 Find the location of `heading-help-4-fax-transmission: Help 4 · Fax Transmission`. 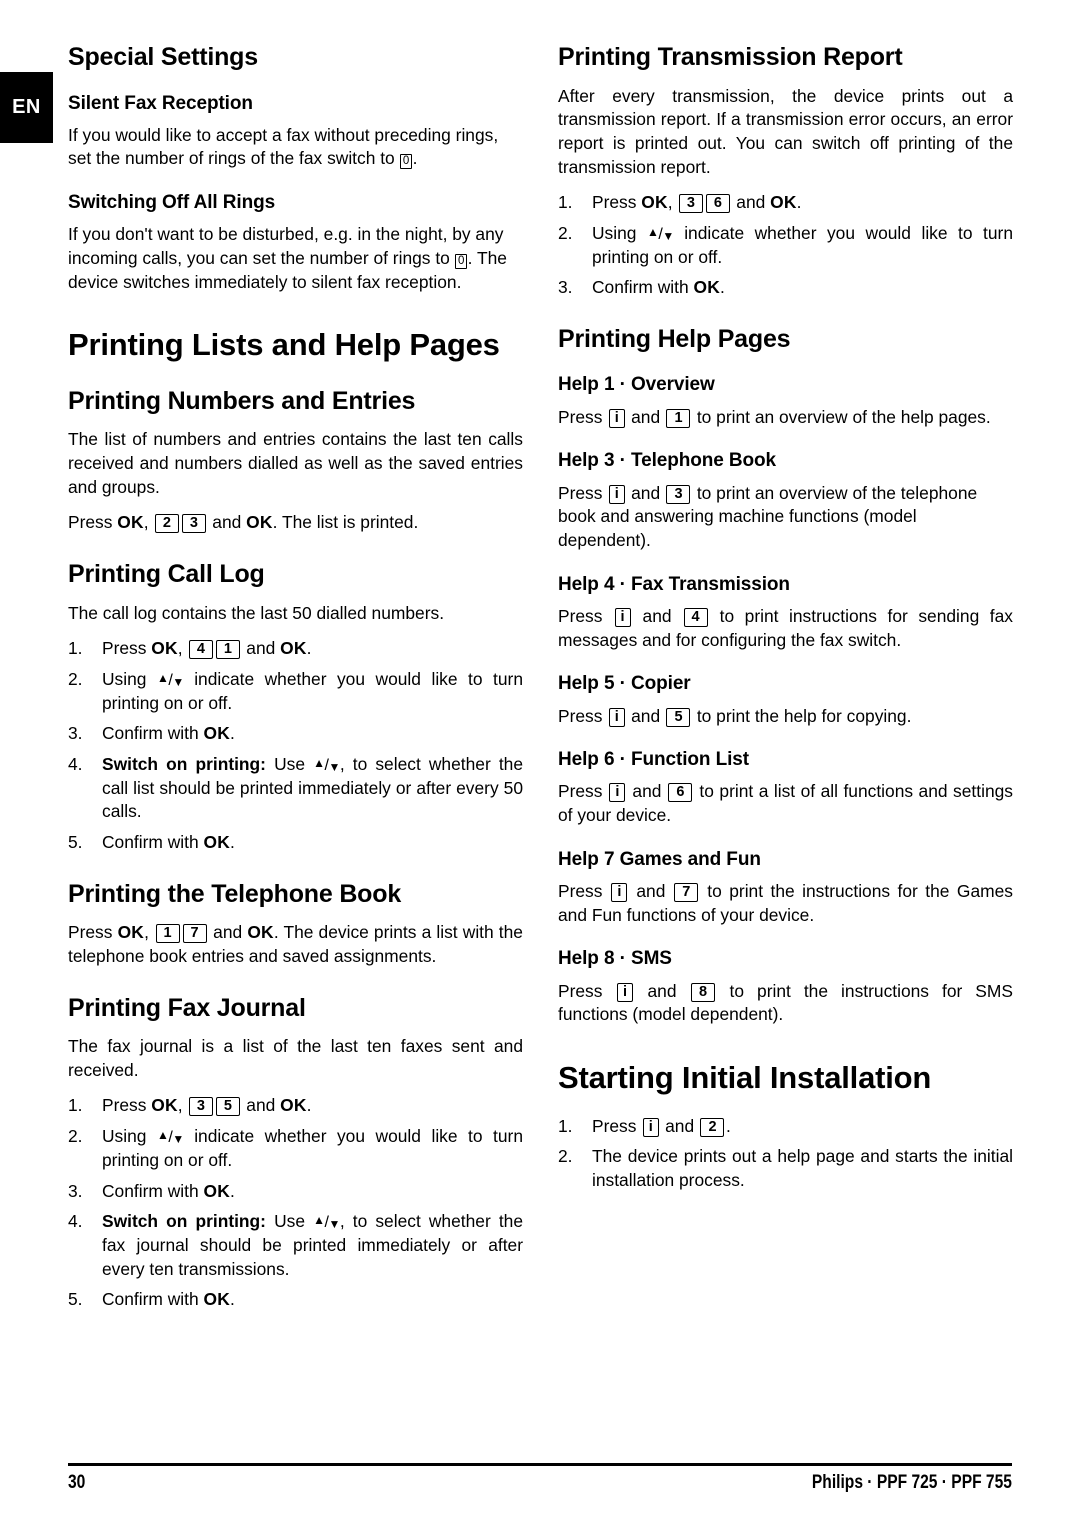

heading-help-4-fax-transmission: Help 4 · Fax Transmission is located at coordinates (674, 584).